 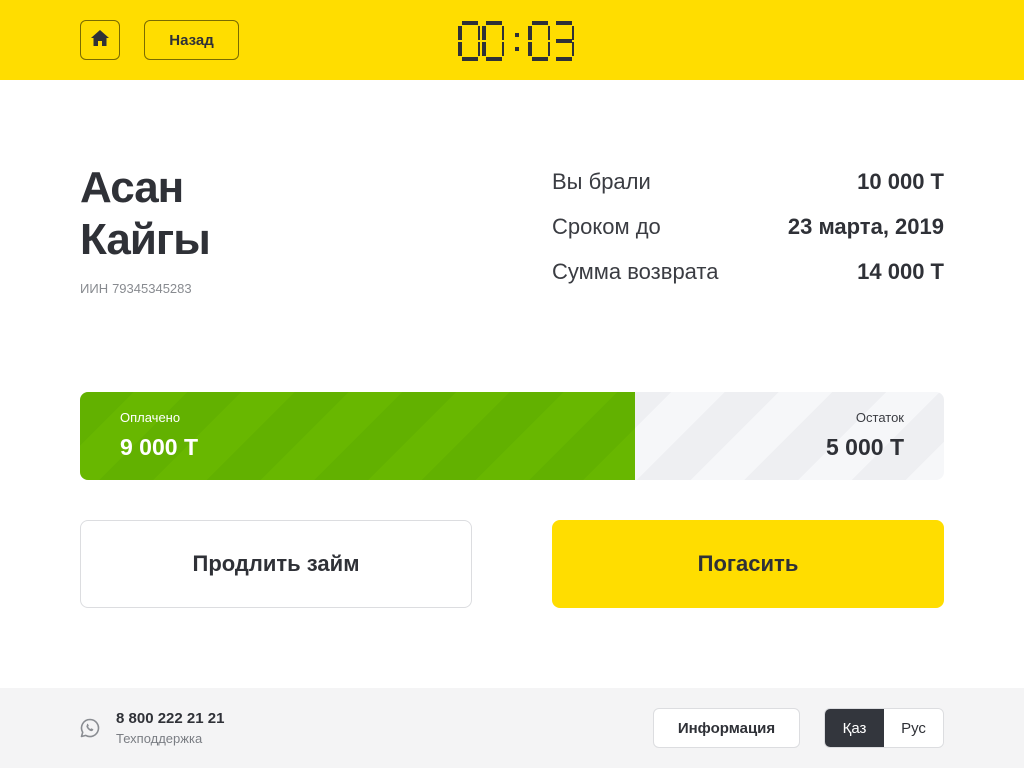 What do you see at coordinates (879, 417) in the screenshot?
I see `remaining-label: Остаток` at bounding box center [879, 417].